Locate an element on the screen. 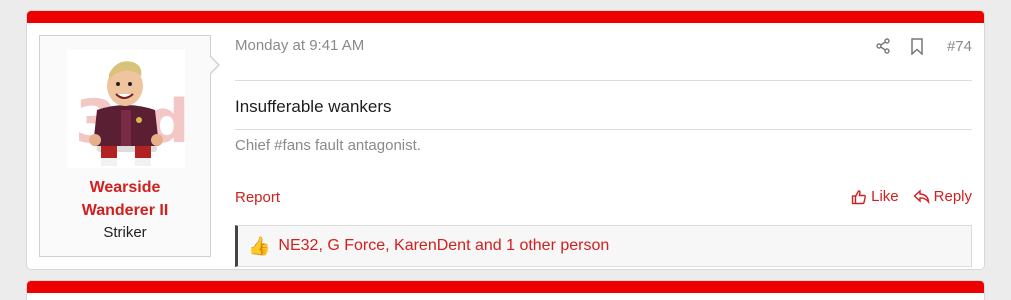  post-header-actions: #74 is located at coordinates (922, 46).